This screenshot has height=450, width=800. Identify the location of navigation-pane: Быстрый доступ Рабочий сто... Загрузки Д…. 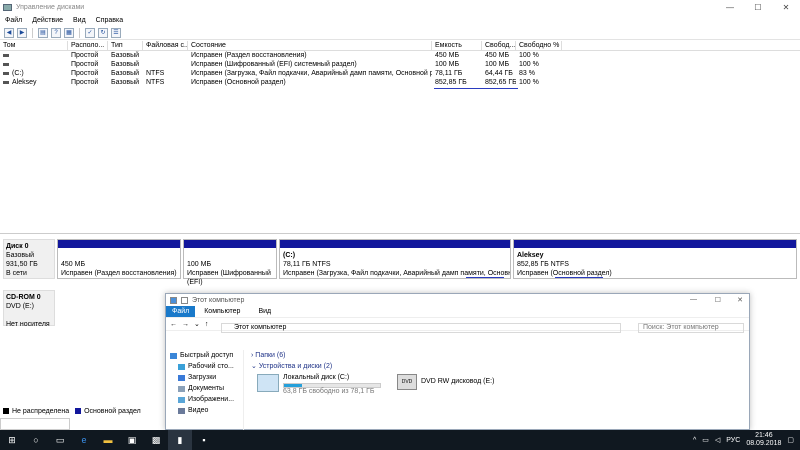
(205, 390).